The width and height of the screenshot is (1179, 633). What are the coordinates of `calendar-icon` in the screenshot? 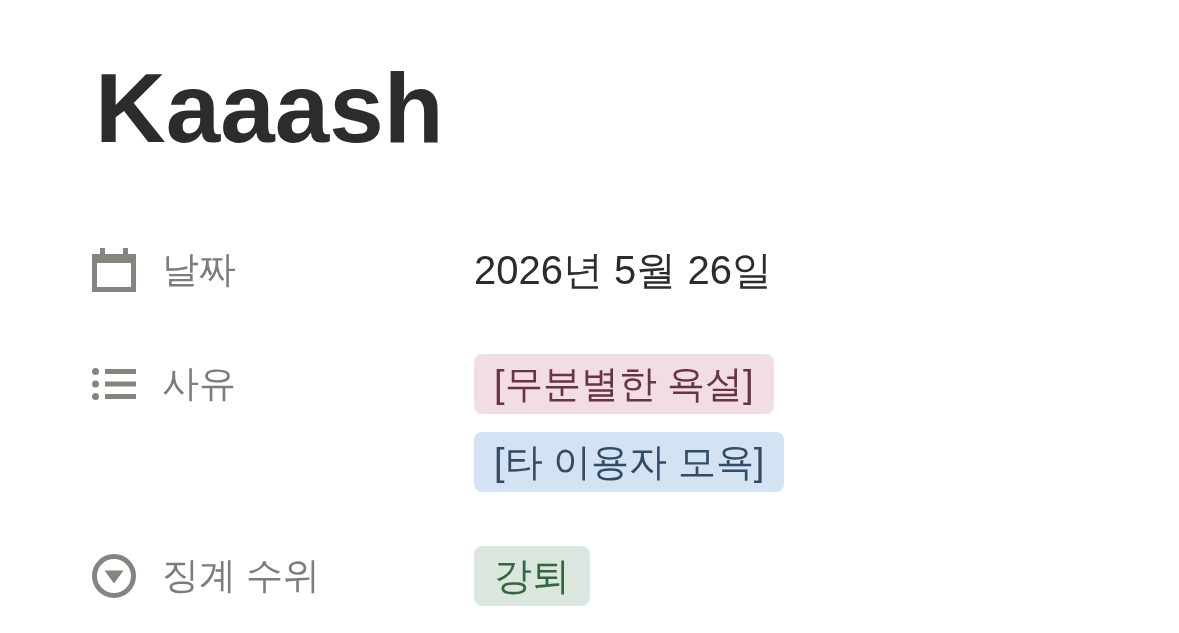 It's located at (114, 270).